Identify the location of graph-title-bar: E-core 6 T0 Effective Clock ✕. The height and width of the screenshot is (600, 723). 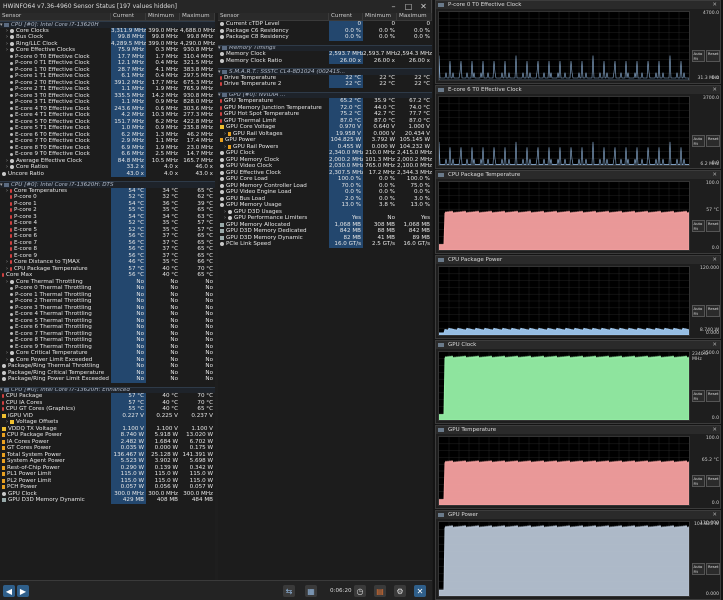
(578, 90).